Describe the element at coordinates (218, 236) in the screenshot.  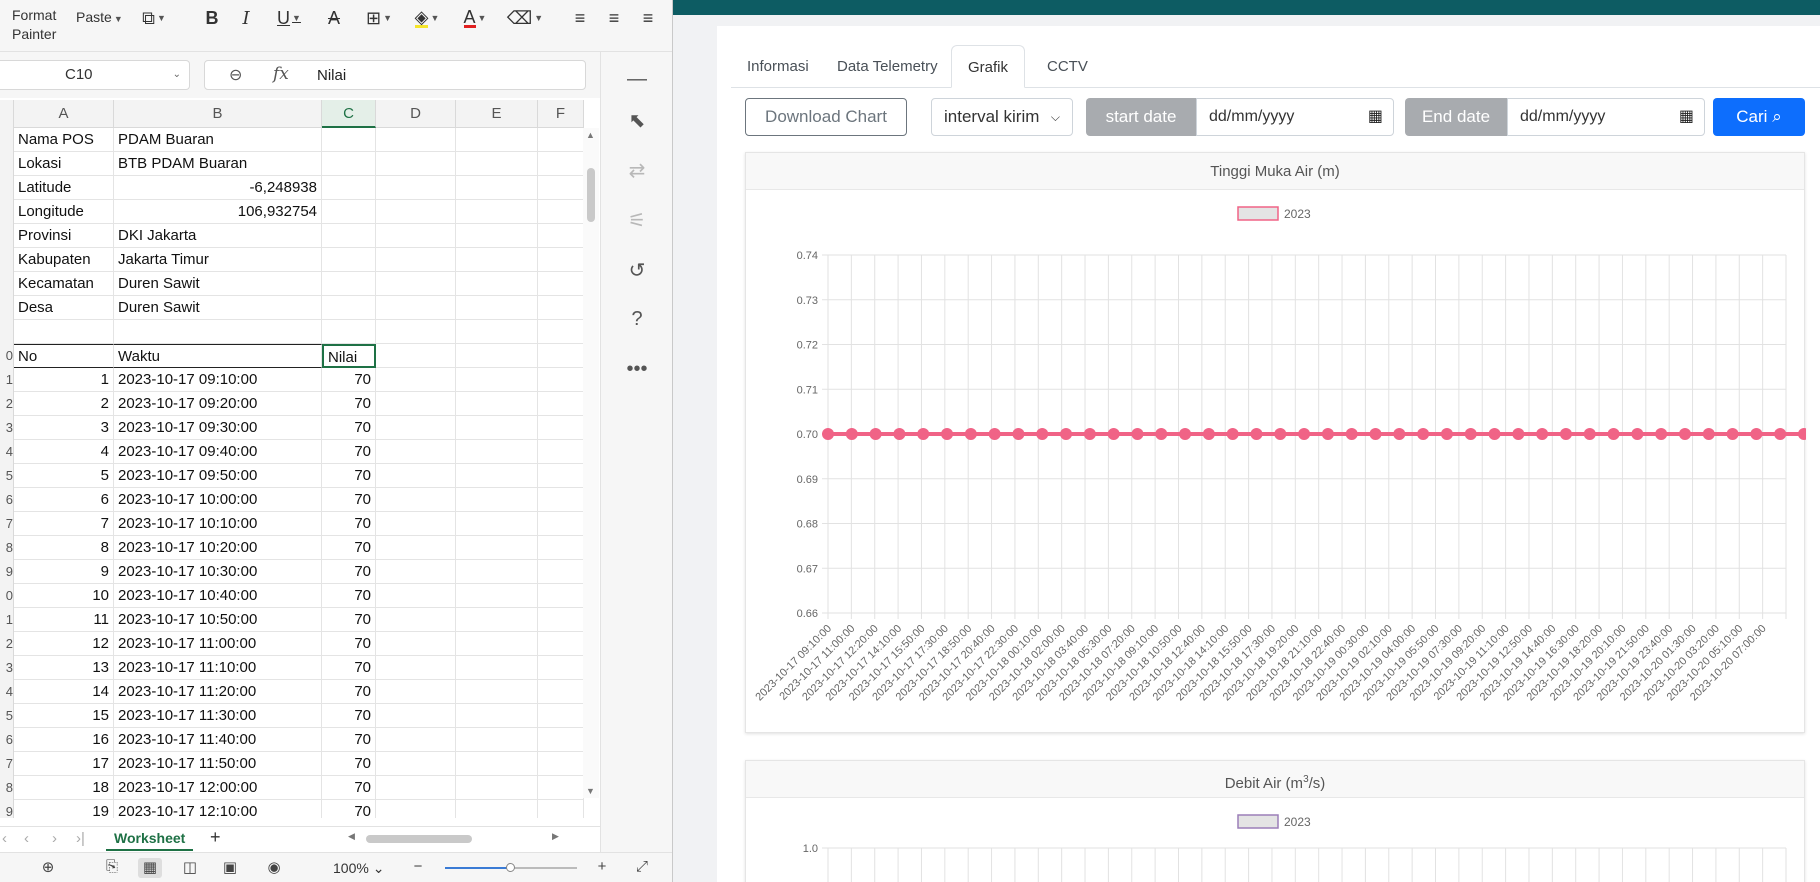
I see `cell: DKI Jakarta` at that location.